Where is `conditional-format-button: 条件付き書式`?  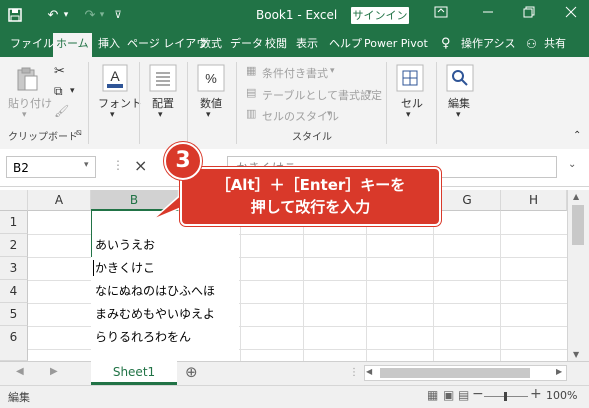 conditional-format-button: 条件付き書式 is located at coordinates (295, 73).